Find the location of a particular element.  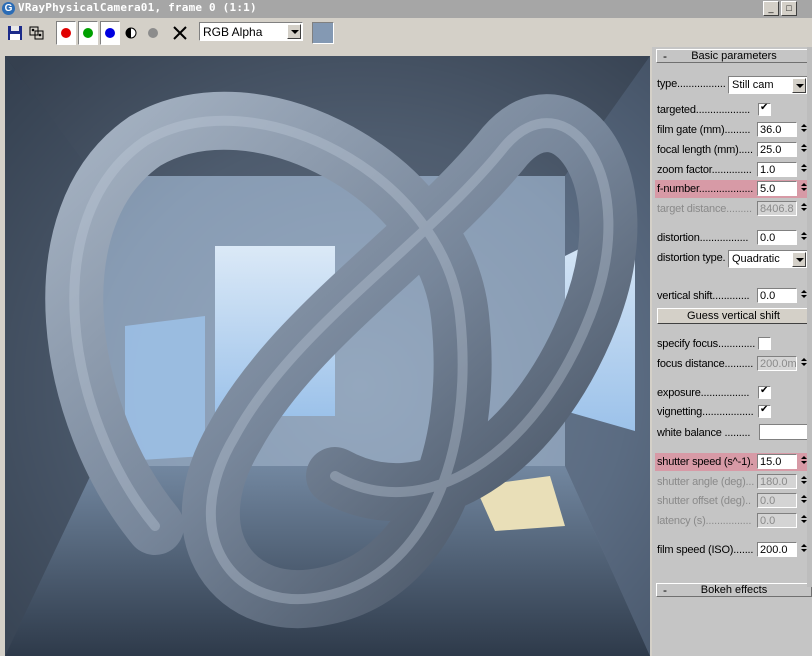

blue-channel-icon is located at coordinates (110, 33).